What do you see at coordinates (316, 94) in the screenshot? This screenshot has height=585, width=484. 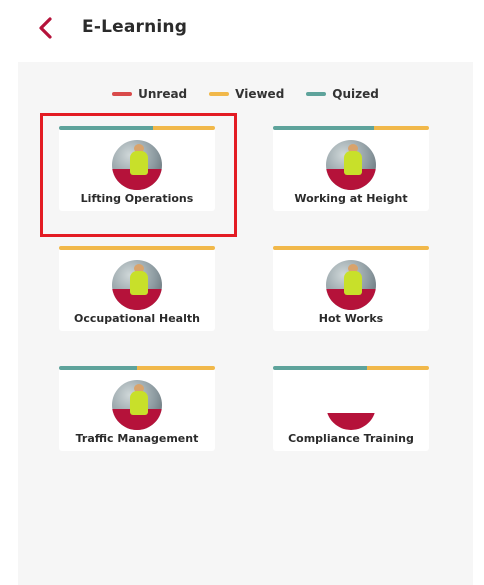 I see `legend-swatch-quized` at bounding box center [316, 94].